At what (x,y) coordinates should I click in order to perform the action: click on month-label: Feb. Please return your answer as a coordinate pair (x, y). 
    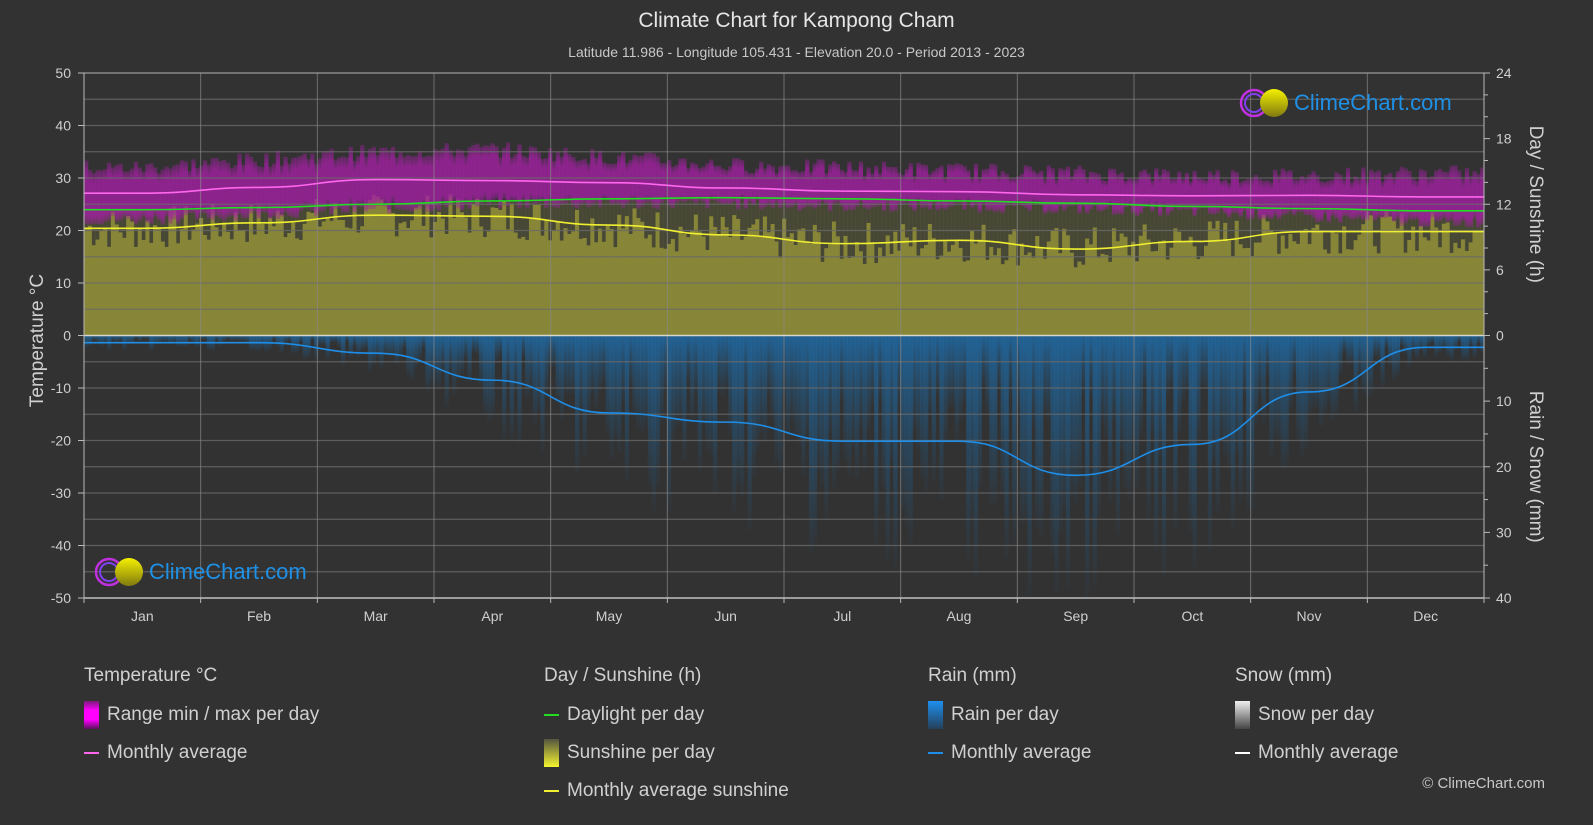
    Looking at the image, I should click on (259, 616).